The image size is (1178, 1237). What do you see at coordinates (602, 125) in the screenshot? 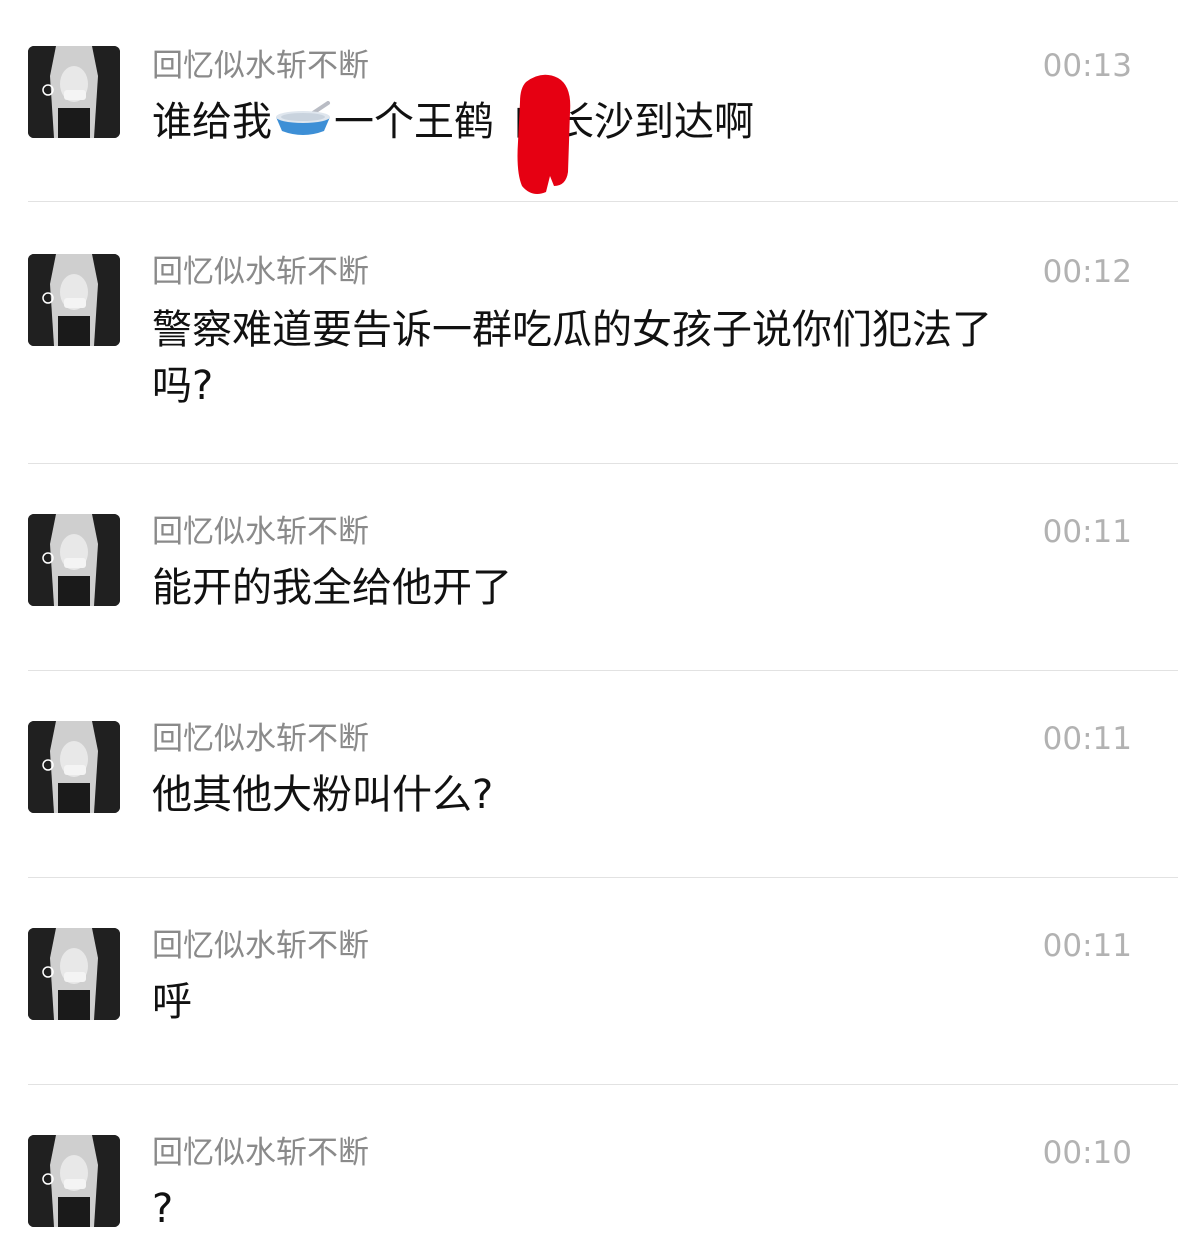
I see `message-text: 谁给我 一个王鹤 的长沙到达啊` at bounding box center [602, 125].